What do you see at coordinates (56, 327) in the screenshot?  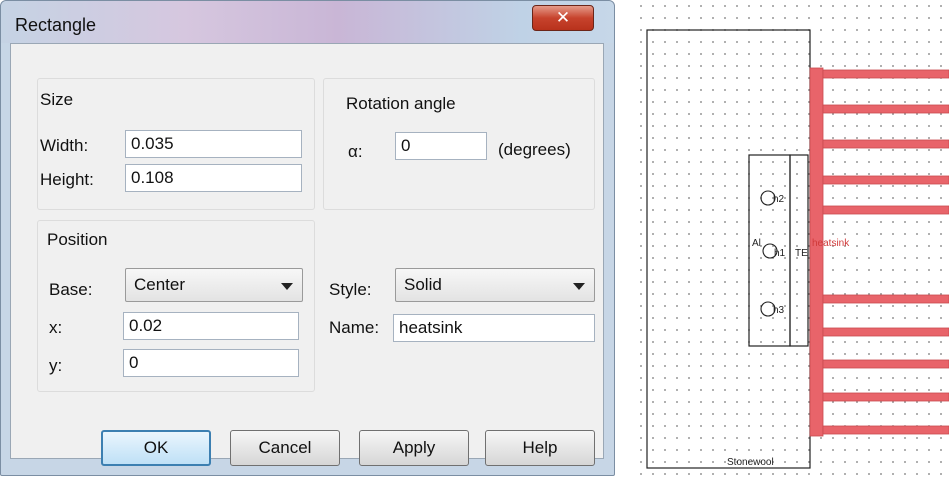 I see `x-label: x:` at bounding box center [56, 327].